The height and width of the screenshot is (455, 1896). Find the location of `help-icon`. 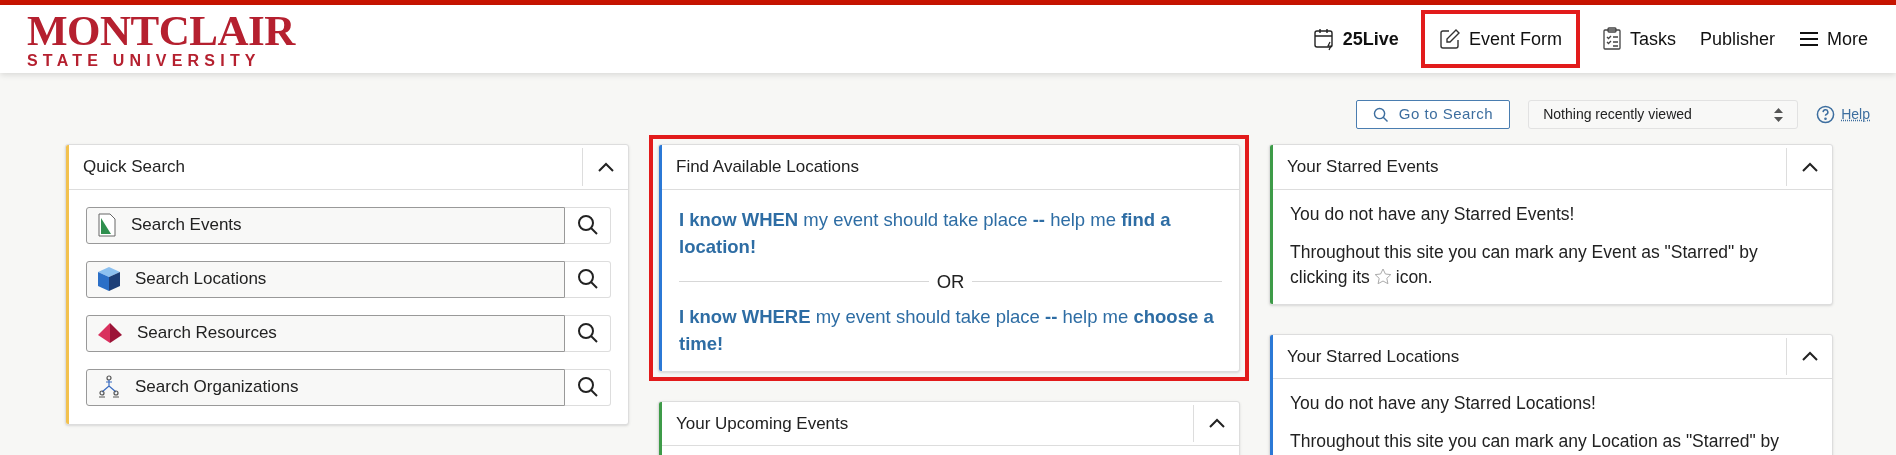

help-icon is located at coordinates (1826, 114).